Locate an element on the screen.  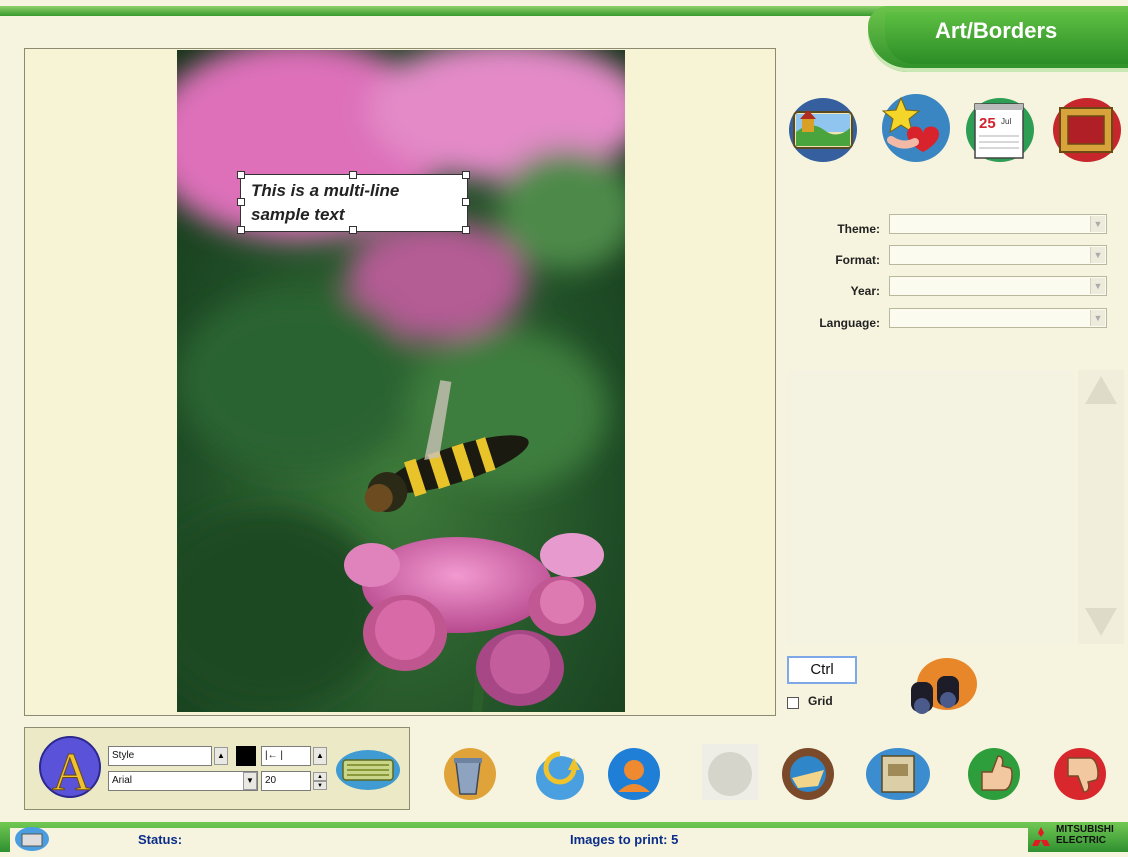
page-title: Art/Borders is located at coordinates (996, 30).